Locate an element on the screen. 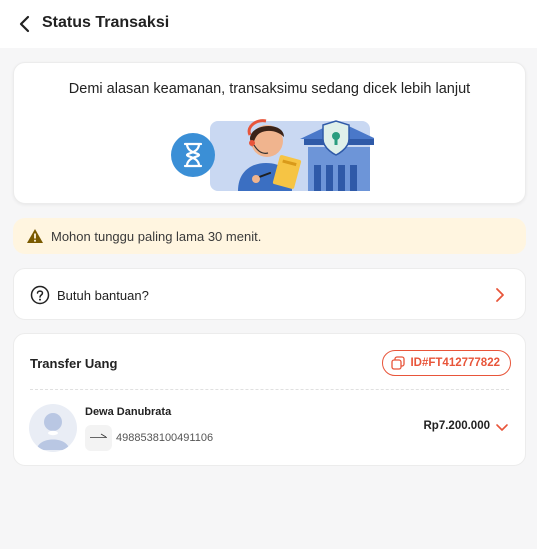 The image size is (537, 549). page-title: Status Transaksi is located at coordinates (106, 22).